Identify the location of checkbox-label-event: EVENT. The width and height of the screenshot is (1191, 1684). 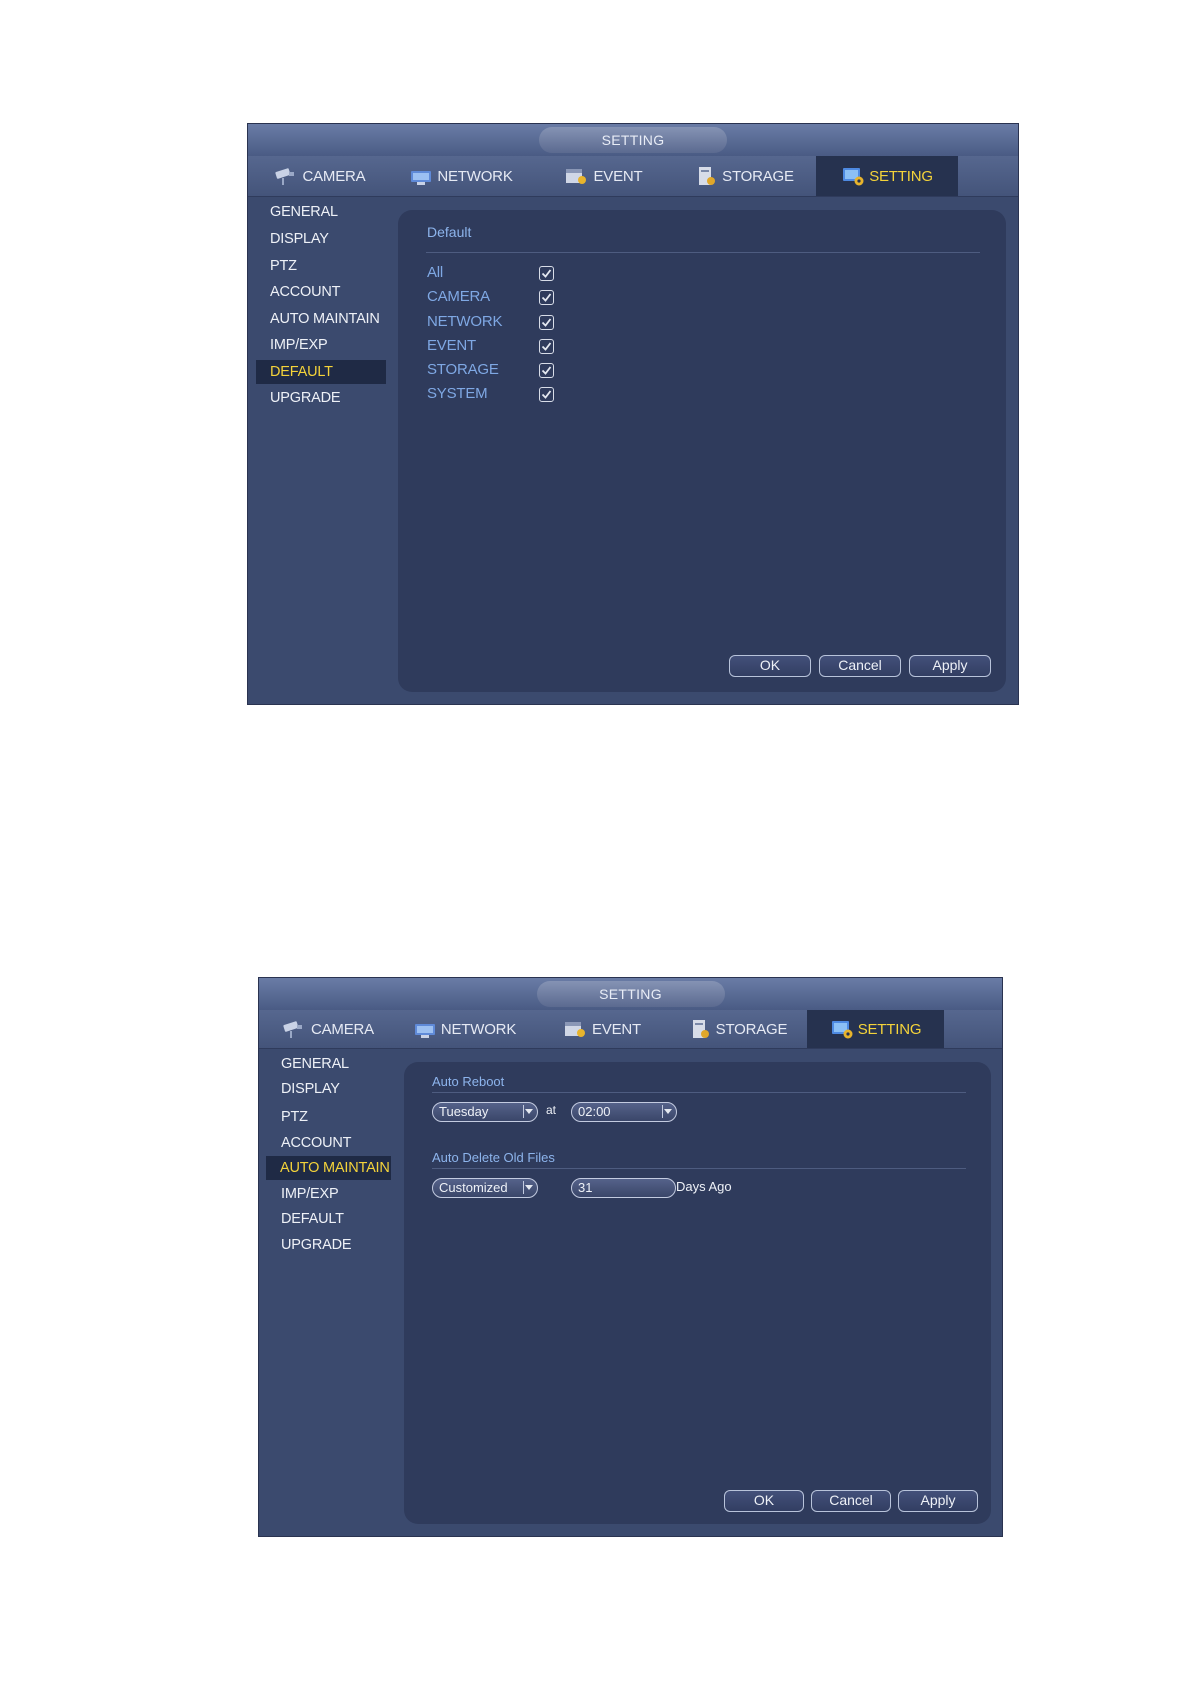
(452, 345).